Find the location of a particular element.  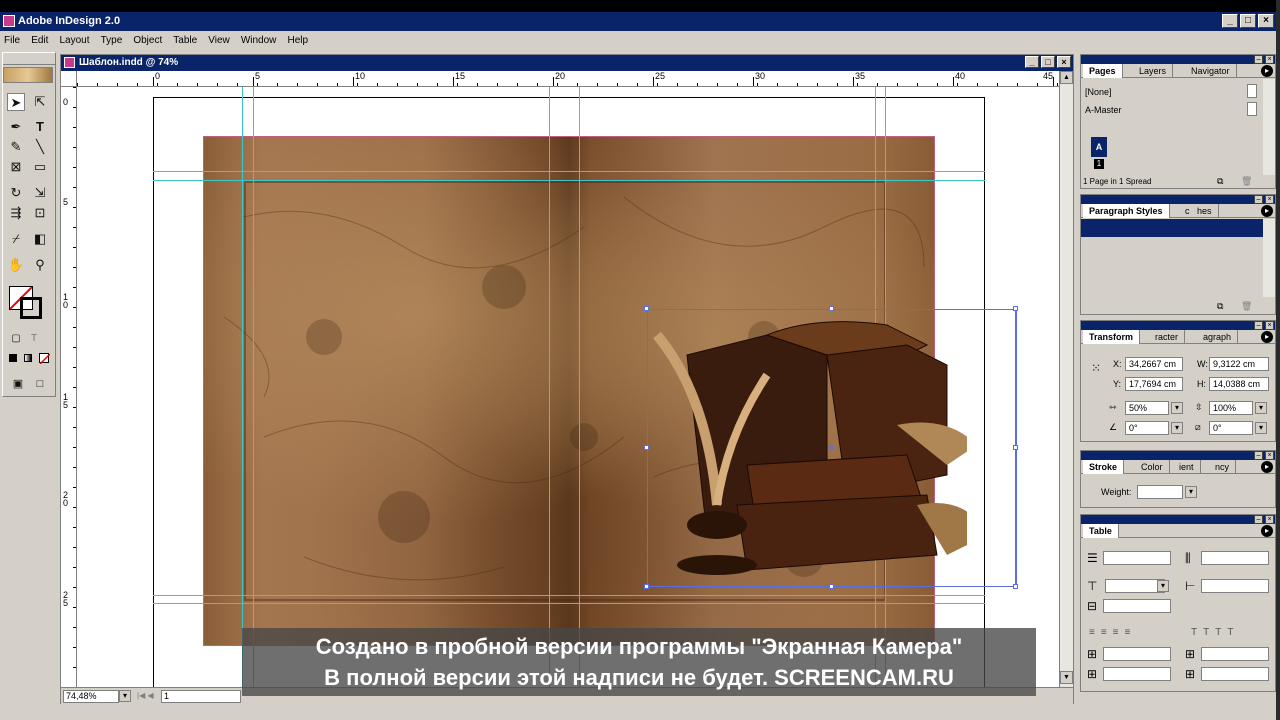

shear-tool-icon: ⇶ is located at coordinates (16, 213).